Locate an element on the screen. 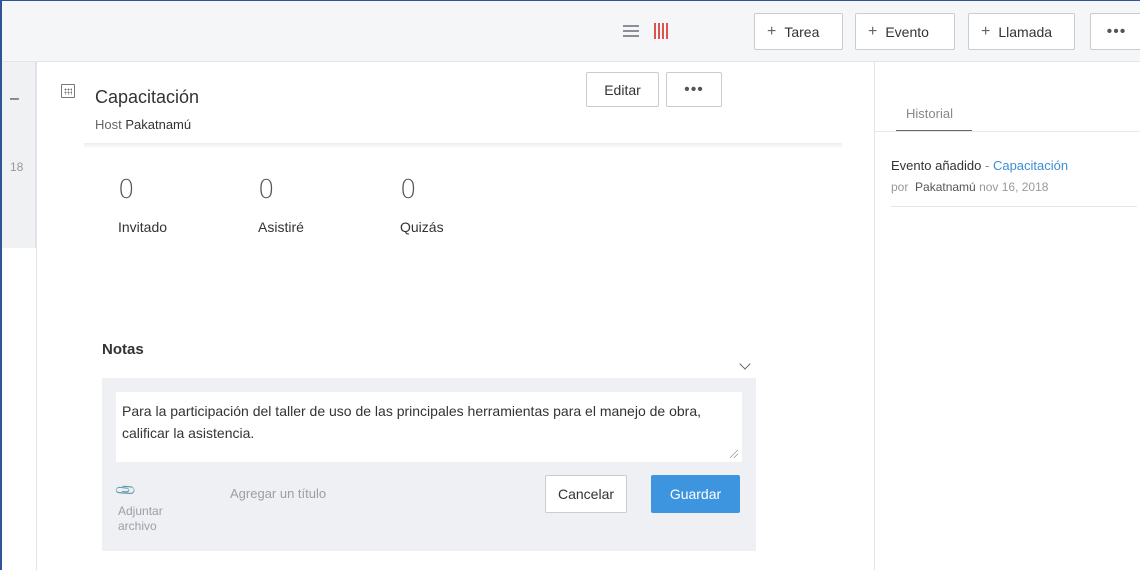 Image resolution: width=1140 pixels, height=570 pixels. rsvp-invited: 0 Invitado is located at coordinates (142, 205).